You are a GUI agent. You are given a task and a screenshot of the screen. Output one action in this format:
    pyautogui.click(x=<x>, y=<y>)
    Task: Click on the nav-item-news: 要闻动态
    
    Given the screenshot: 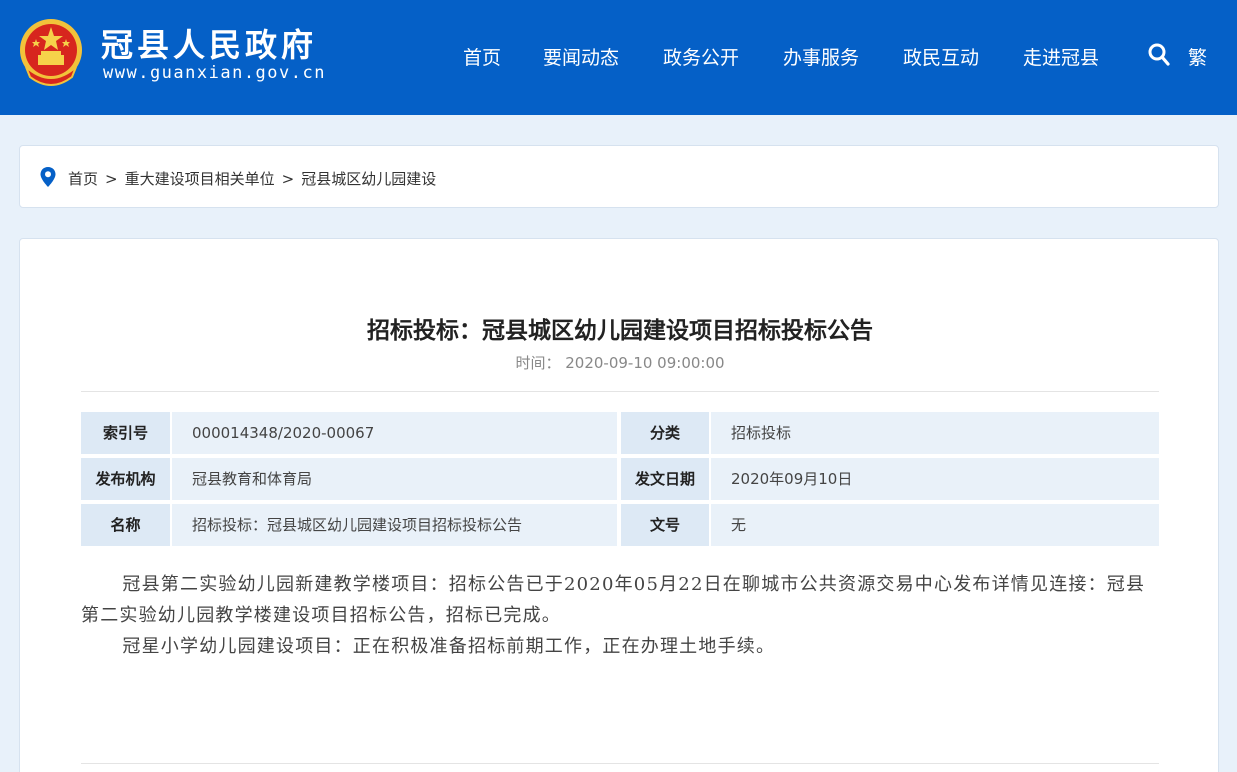 What is the action you would take?
    pyautogui.click(x=581, y=56)
    